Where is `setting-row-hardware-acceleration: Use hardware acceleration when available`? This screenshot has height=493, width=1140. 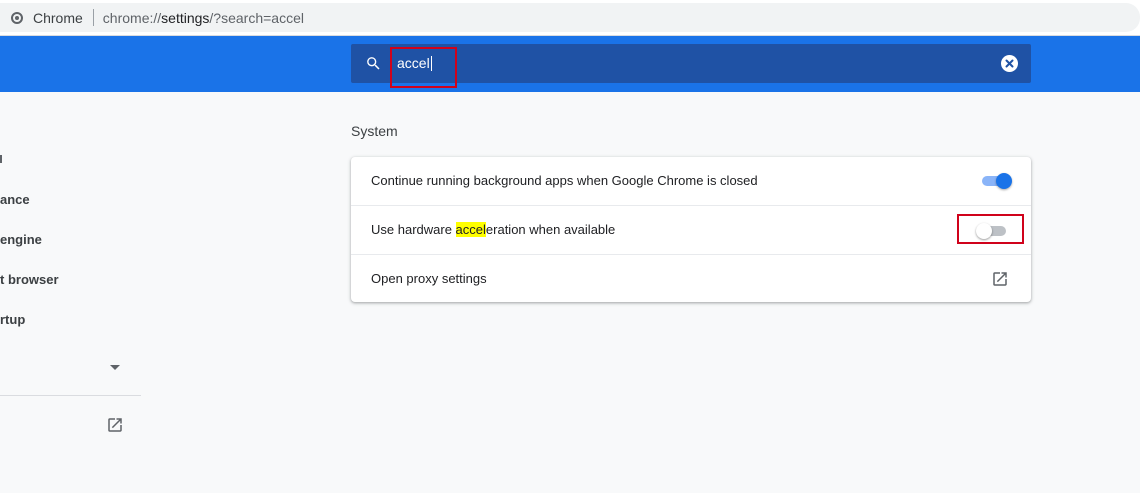
setting-row-hardware-acceleration: Use hardware acceleration when available is located at coordinates (691, 229).